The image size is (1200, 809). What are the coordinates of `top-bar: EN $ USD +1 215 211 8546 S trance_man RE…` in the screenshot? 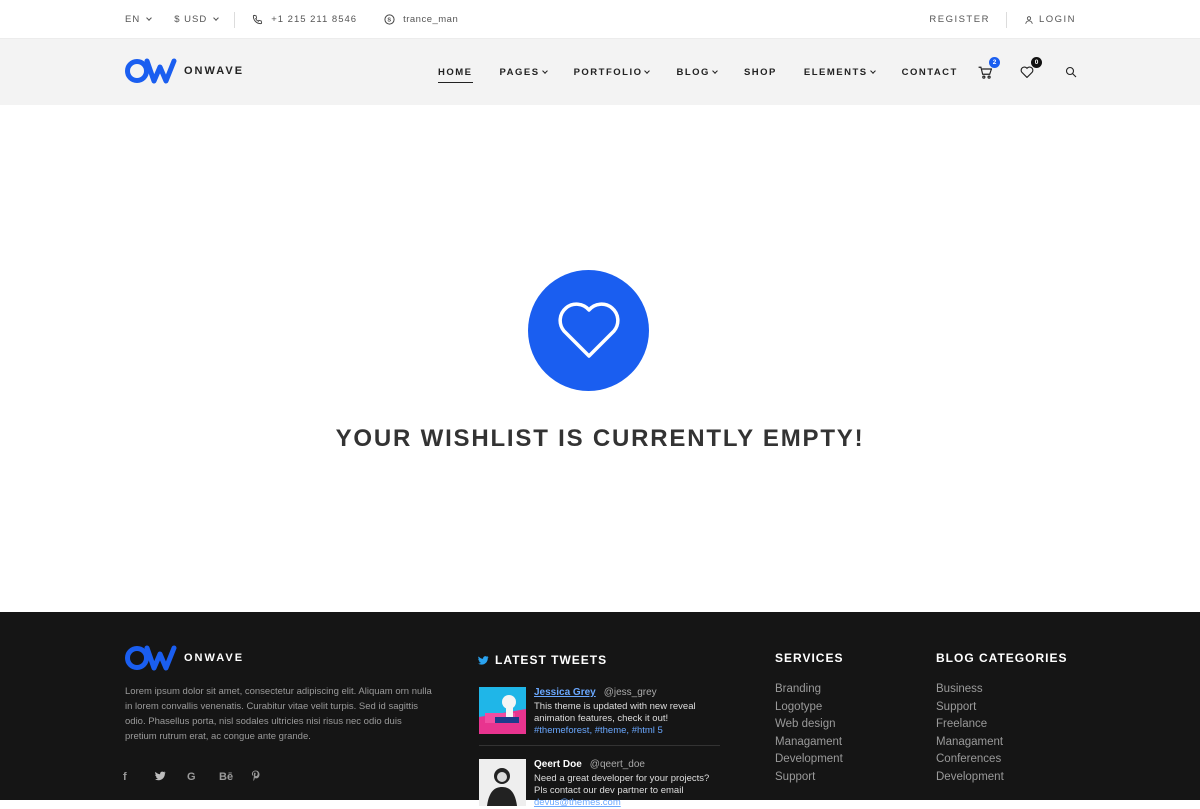 It's located at (600, 19).